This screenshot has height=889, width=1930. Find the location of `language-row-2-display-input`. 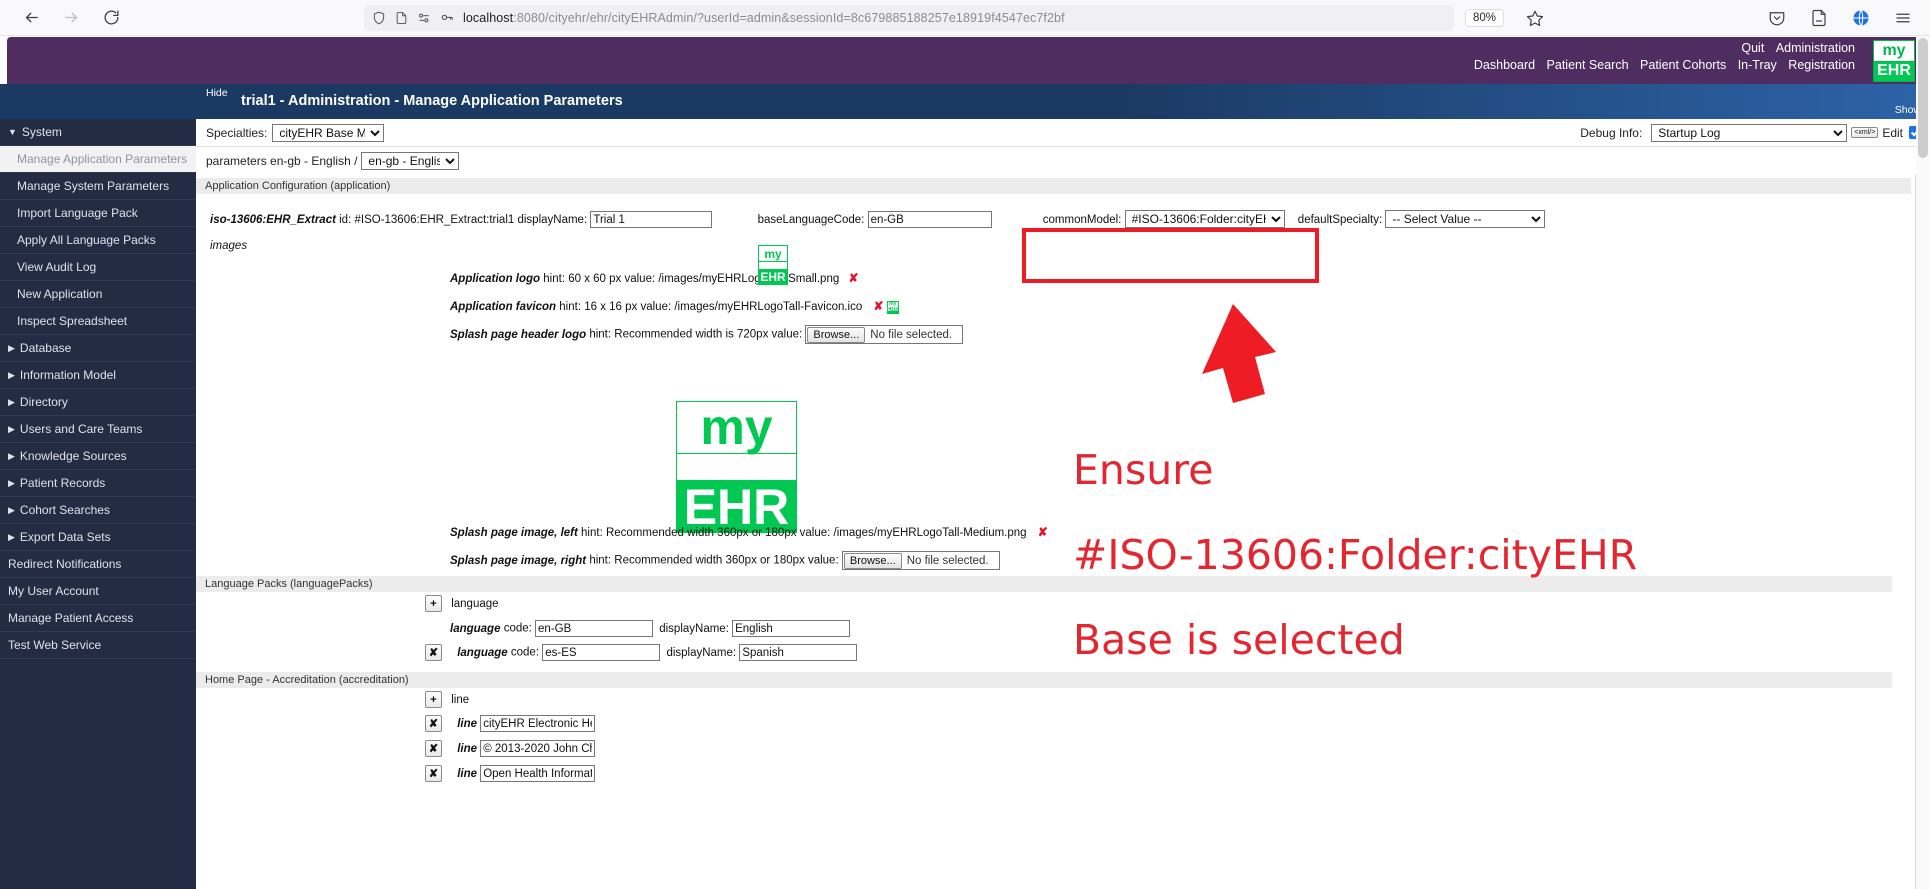

language-row-2-display-input is located at coordinates (798, 652).